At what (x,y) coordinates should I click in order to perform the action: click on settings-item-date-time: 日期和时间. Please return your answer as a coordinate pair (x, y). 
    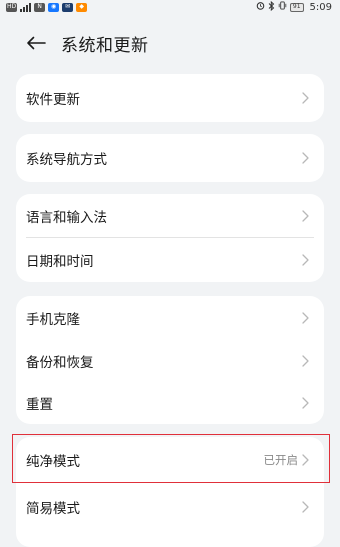
    Looking at the image, I should click on (170, 260).